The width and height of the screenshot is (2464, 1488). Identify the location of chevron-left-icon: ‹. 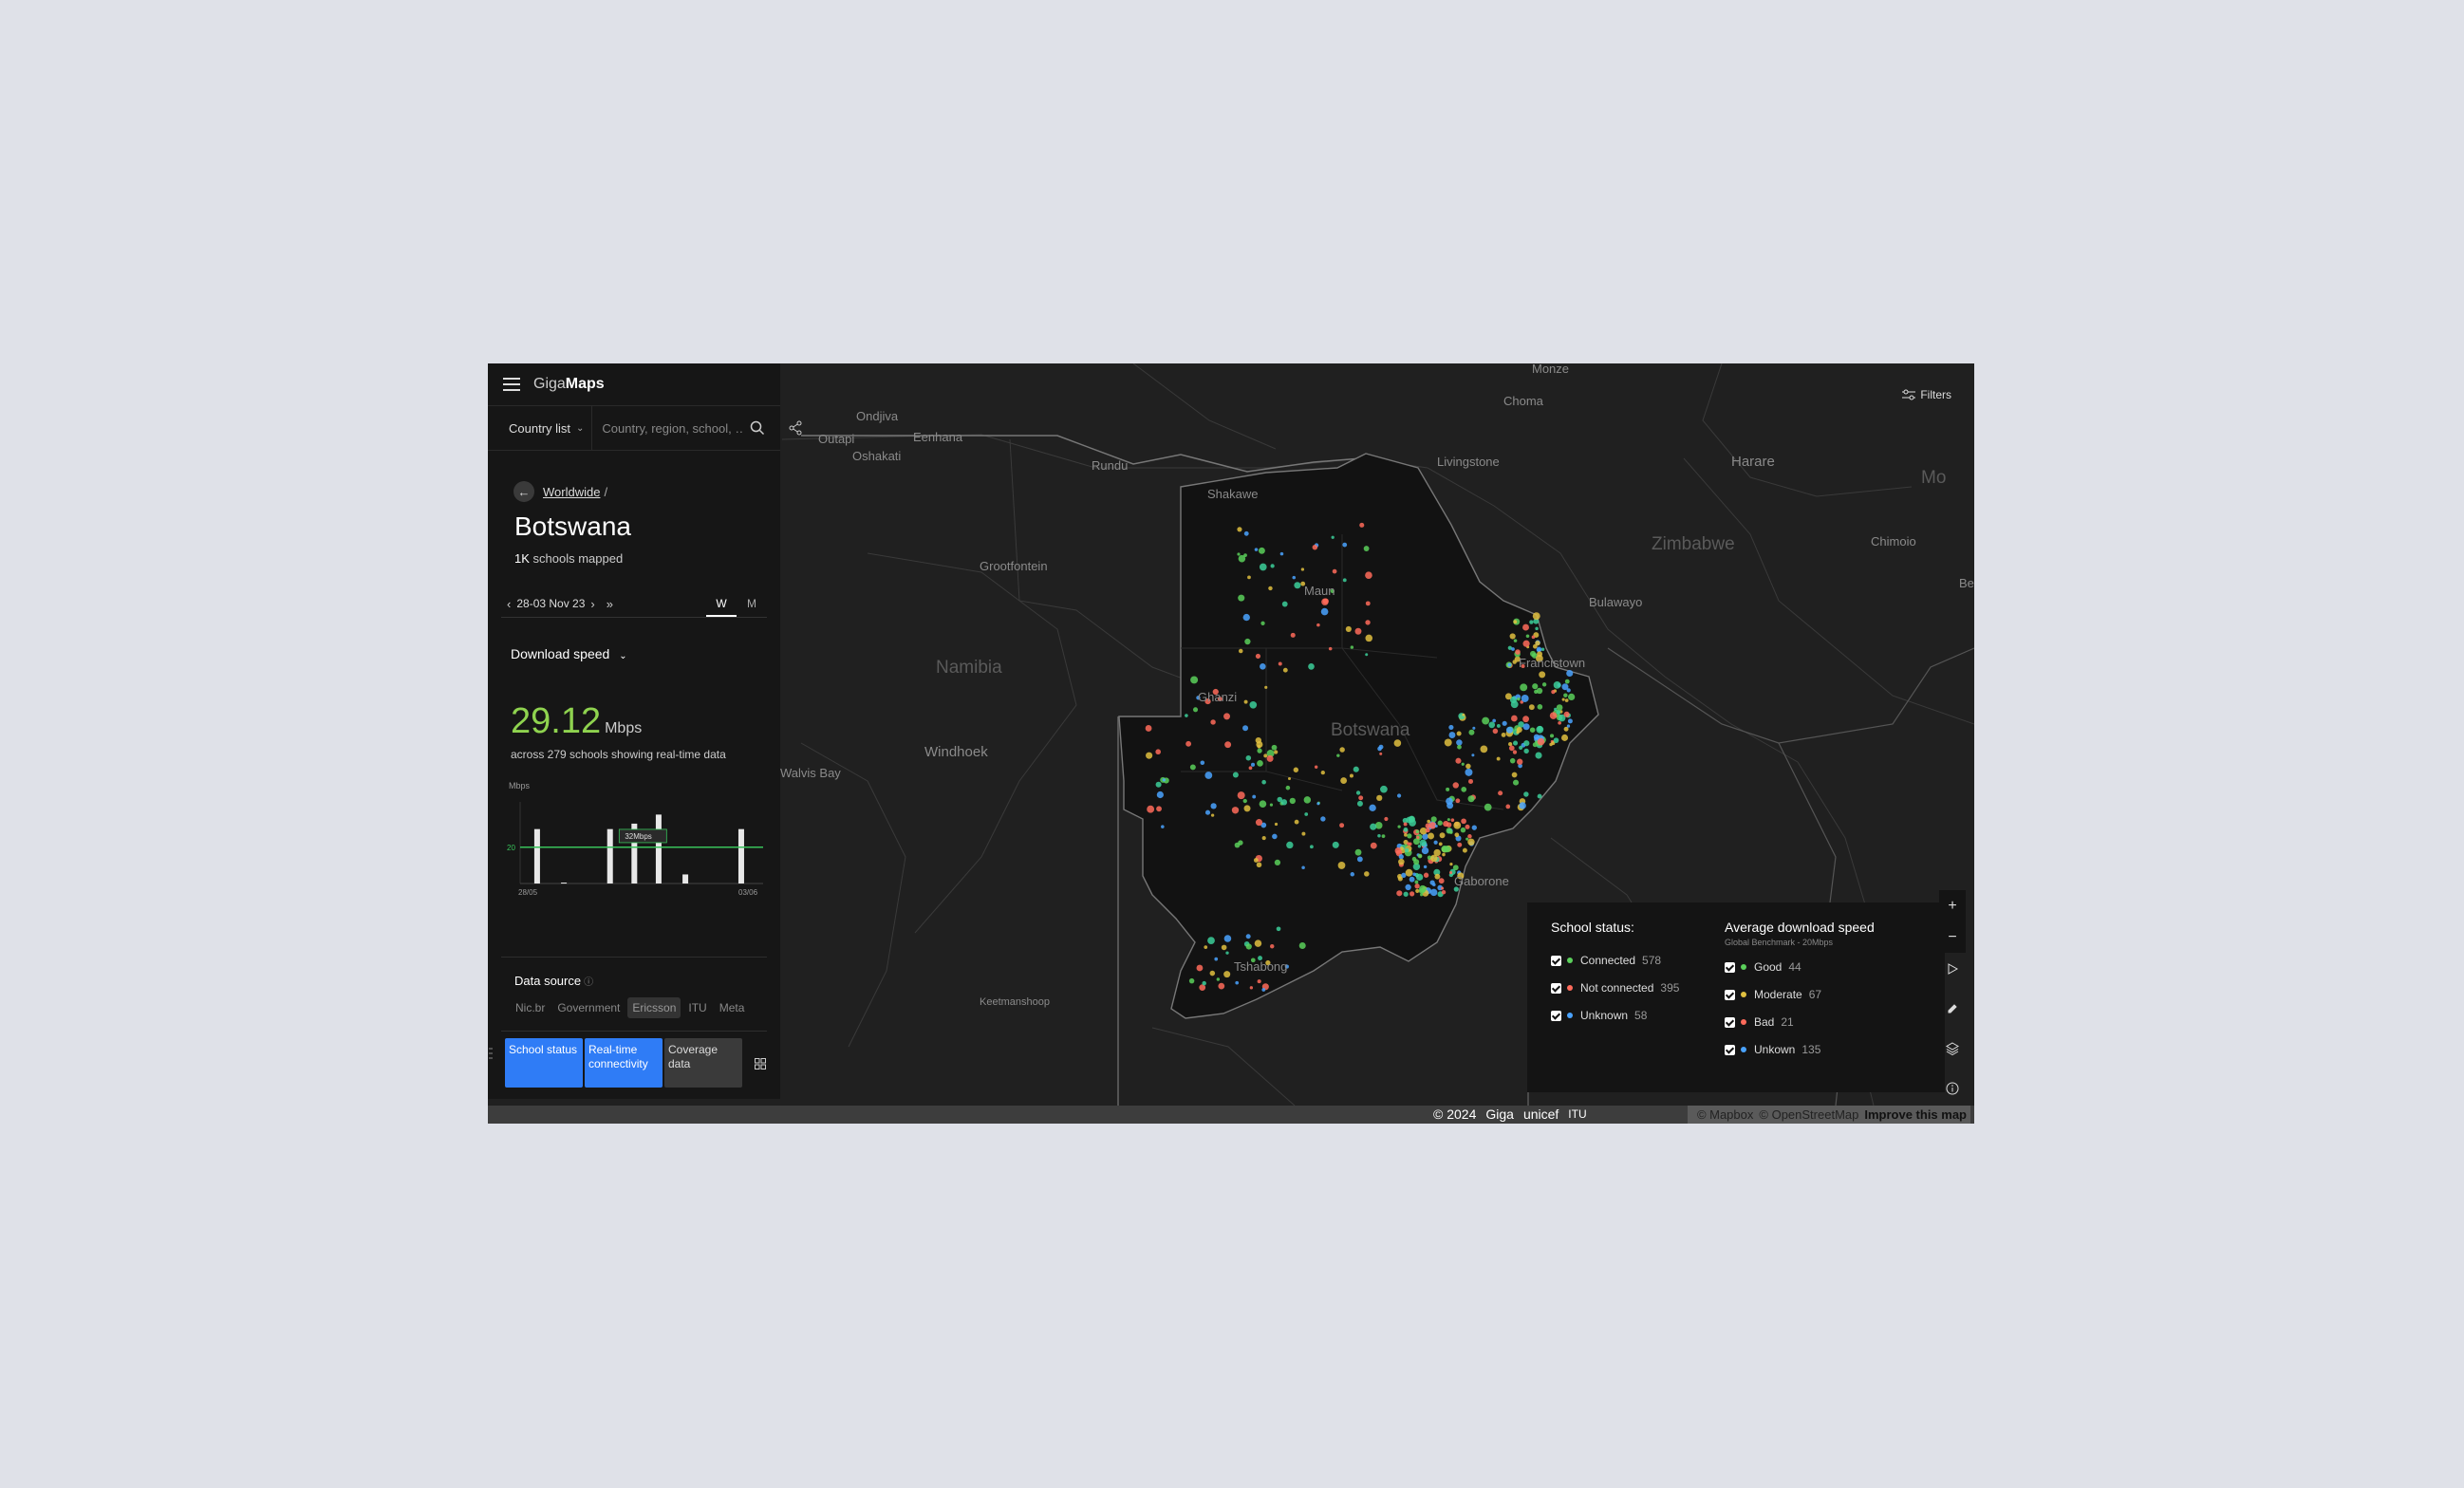
(509, 604).